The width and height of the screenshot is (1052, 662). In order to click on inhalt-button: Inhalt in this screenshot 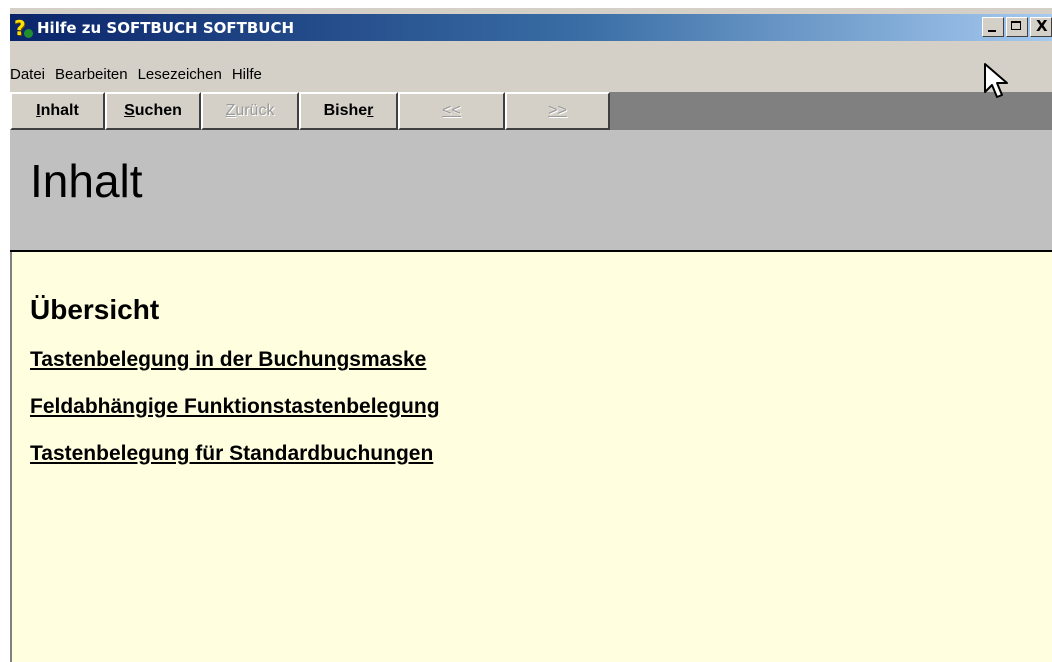, I will do `click(57, 111)`.